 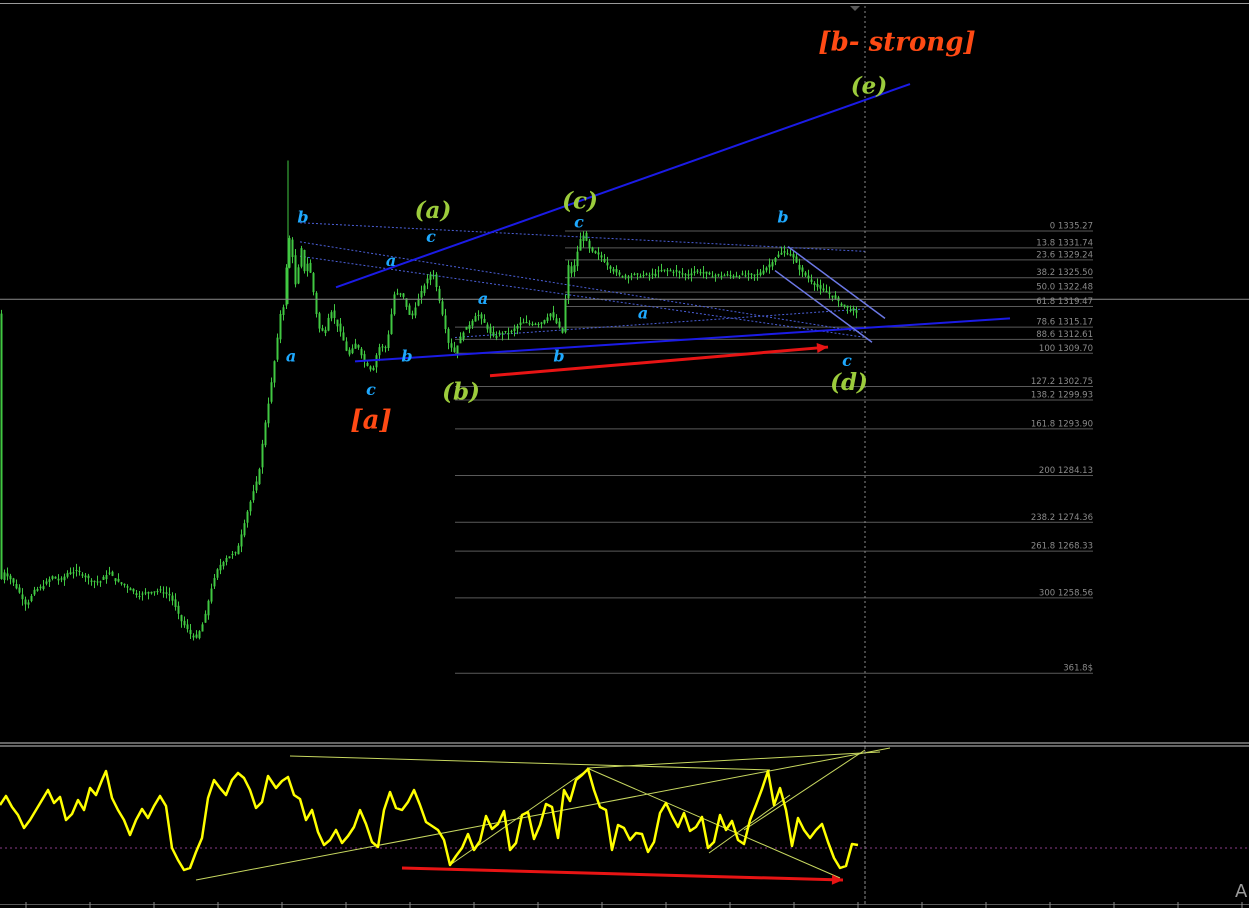 What do you see at coordinates (855, 8) in the screenshot?
I see `timeline-marker-icon` at bounding box center [855, 8].